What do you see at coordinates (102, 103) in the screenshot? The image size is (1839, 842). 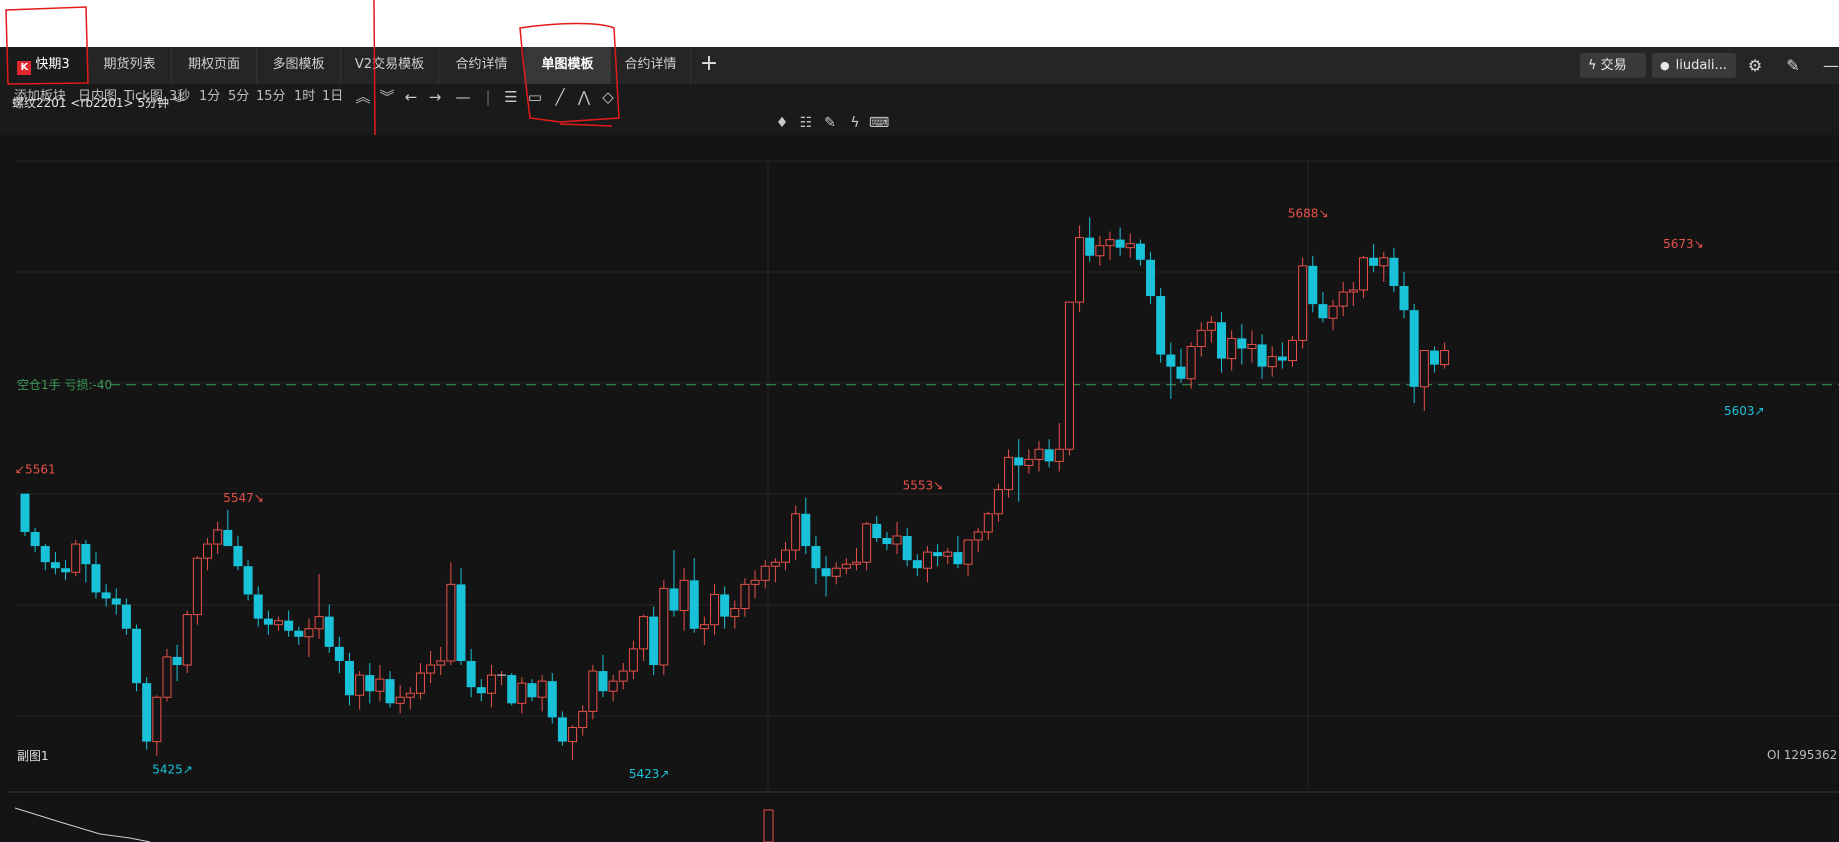 I see `symbol-code: <rb2201>` at bounding box center [102, 103].